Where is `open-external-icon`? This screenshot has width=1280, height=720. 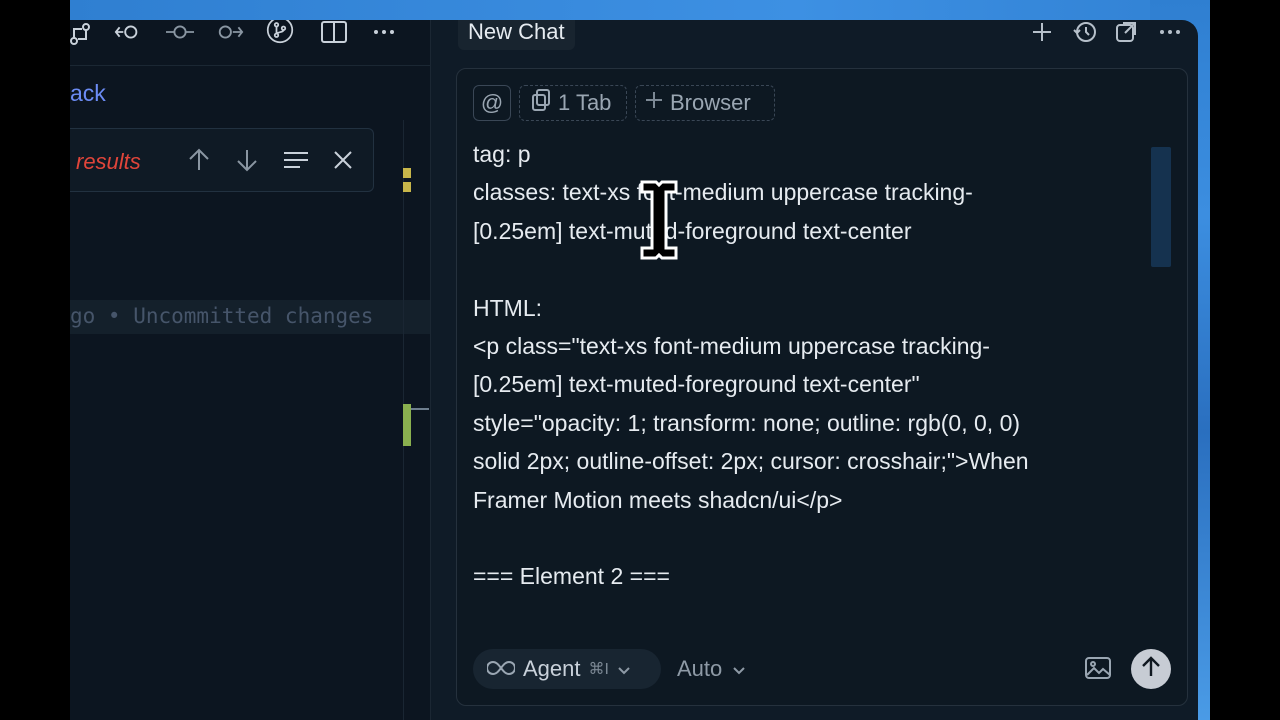 open-external-icon is located at coordinates (1127, 32).